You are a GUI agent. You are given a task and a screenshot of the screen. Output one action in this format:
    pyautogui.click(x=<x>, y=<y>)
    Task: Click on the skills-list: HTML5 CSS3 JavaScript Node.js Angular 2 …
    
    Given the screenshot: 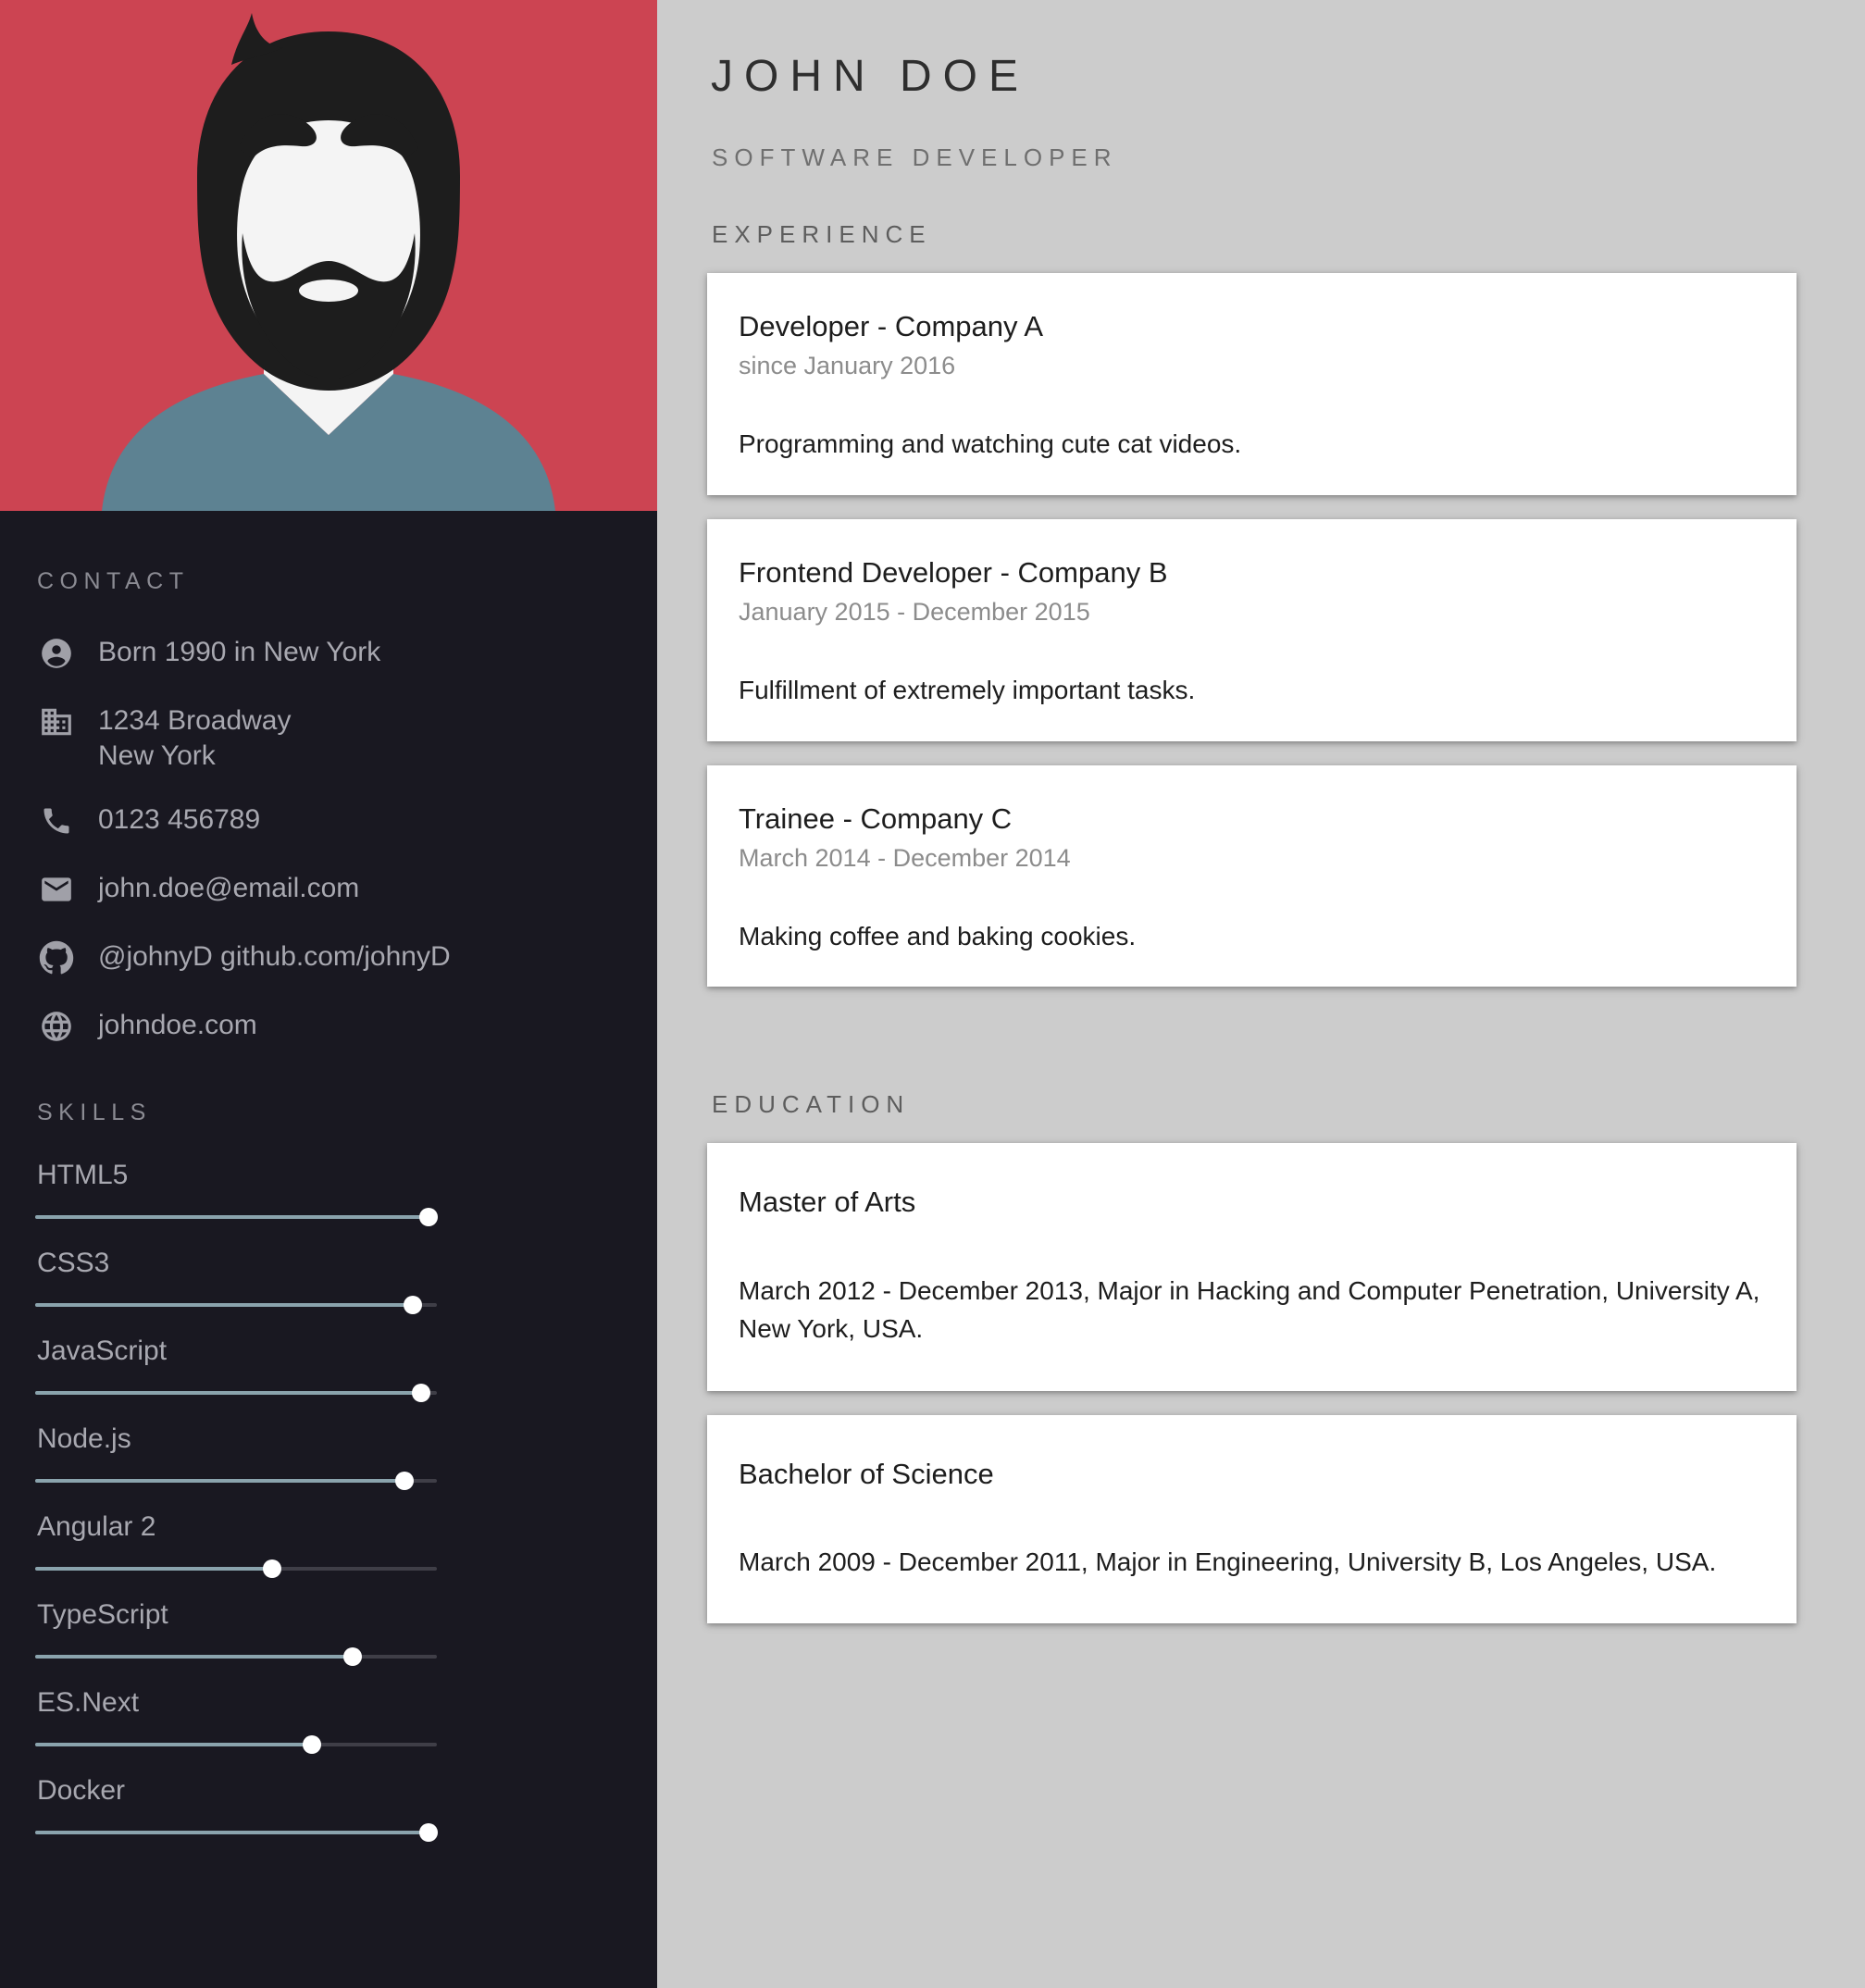 What is the action you would take?
    pyautogui.click(x=328, y=1502)
    